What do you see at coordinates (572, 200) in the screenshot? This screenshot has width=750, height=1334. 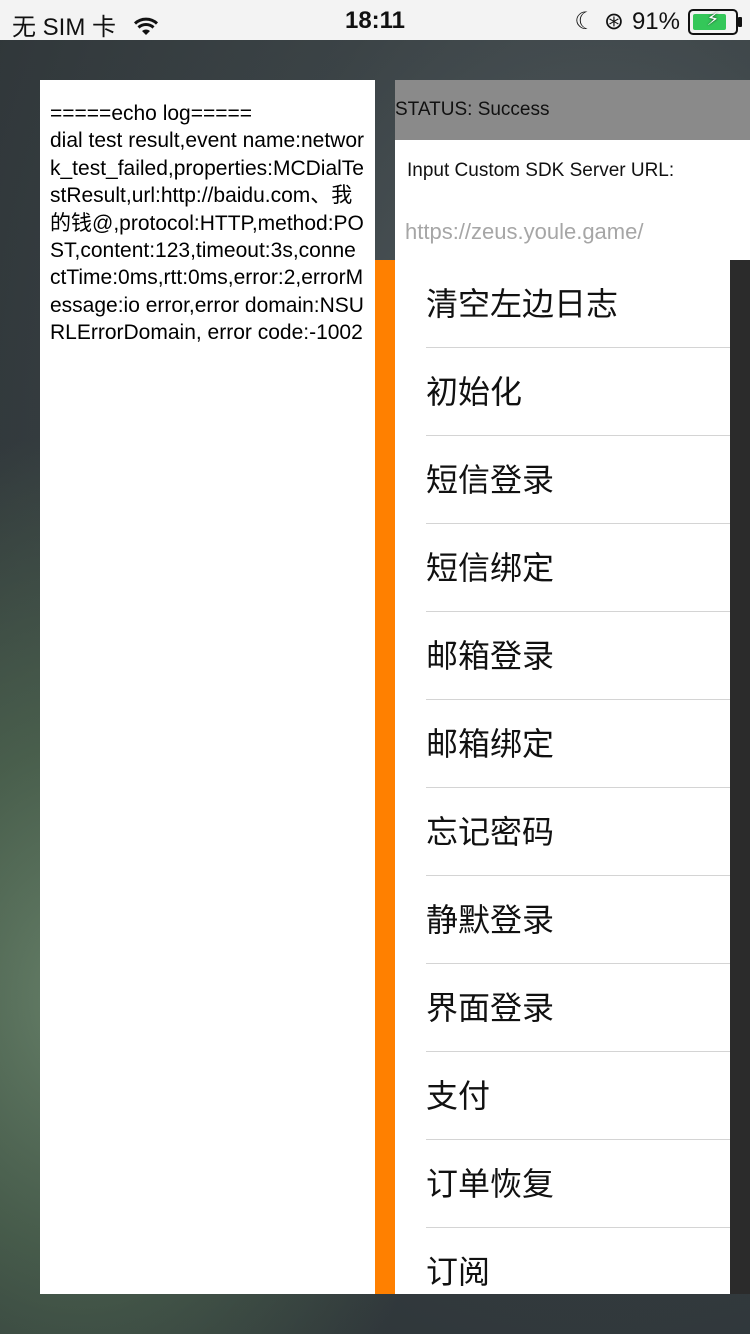 I see `server-url-section: Input Custom SDK Server URL:` at bounding box center [572, 200].